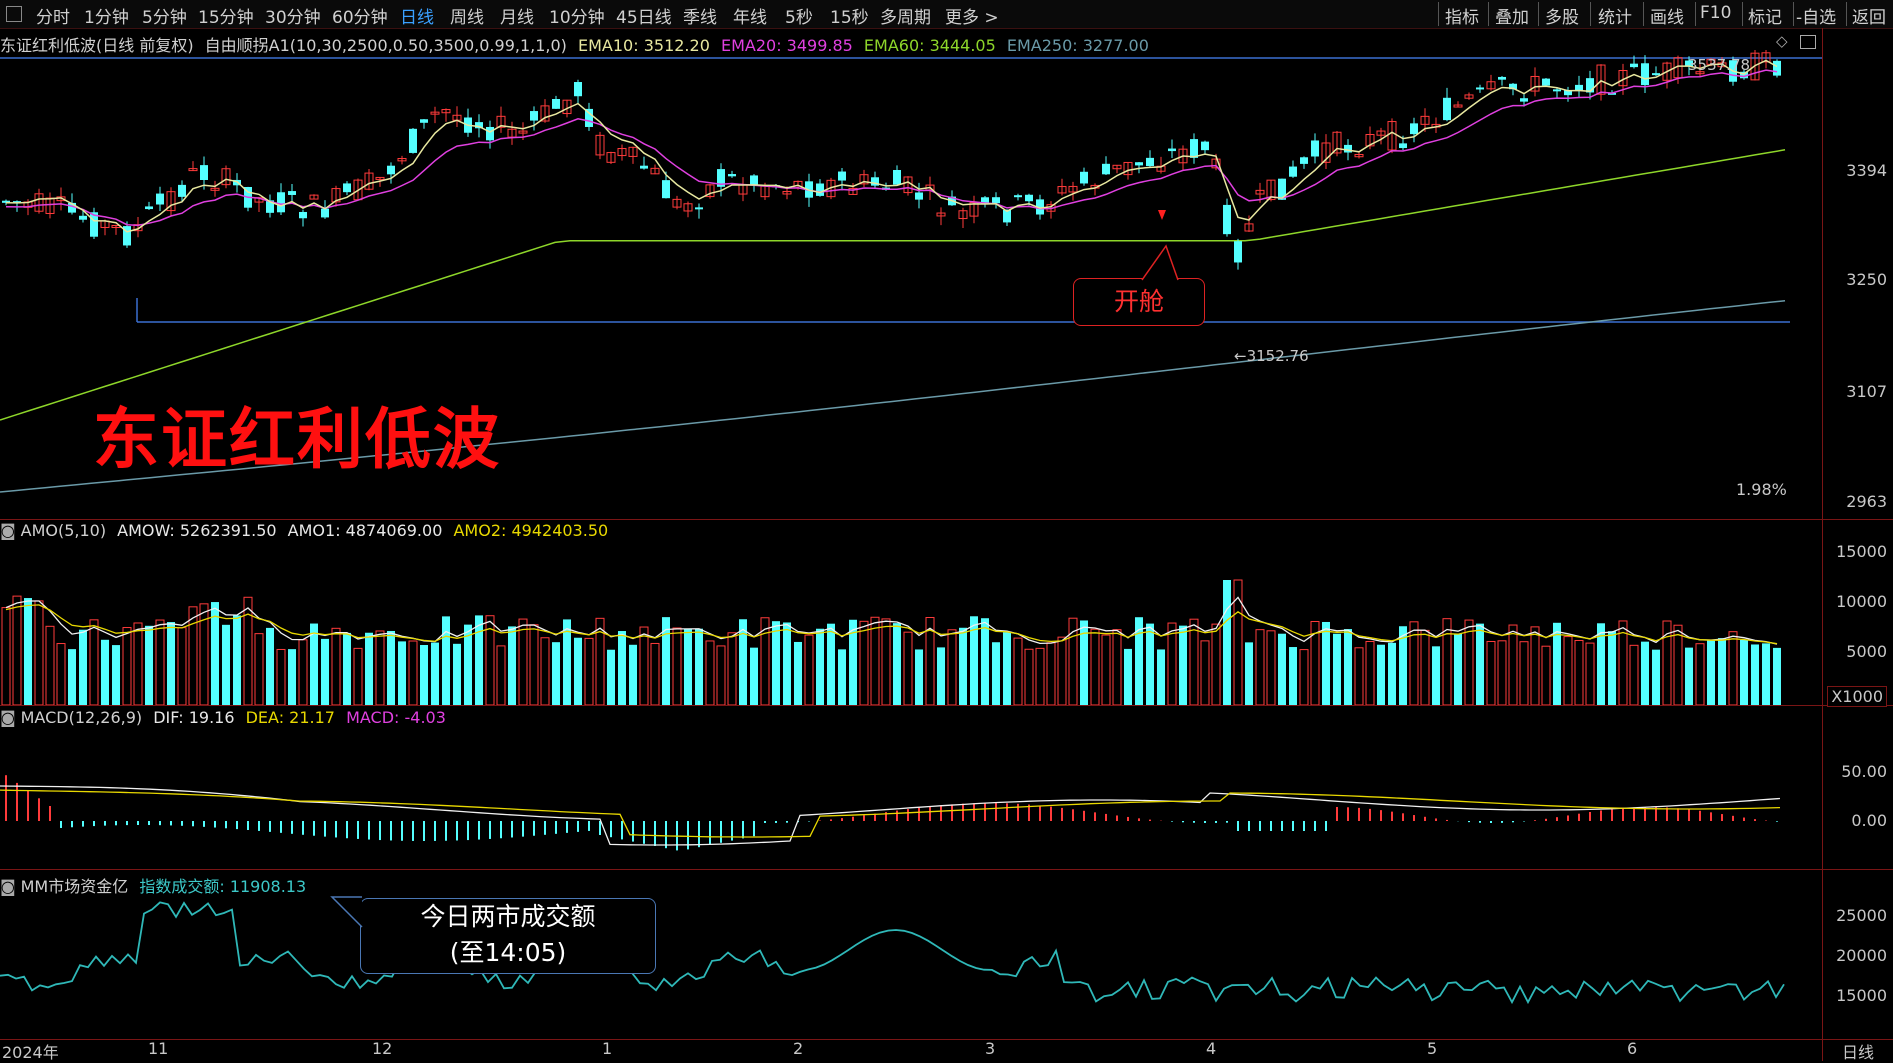 The width and height of the screenshot is (1893, 1063). I want to click on tab-more: 更多 >, so click(972, 15).